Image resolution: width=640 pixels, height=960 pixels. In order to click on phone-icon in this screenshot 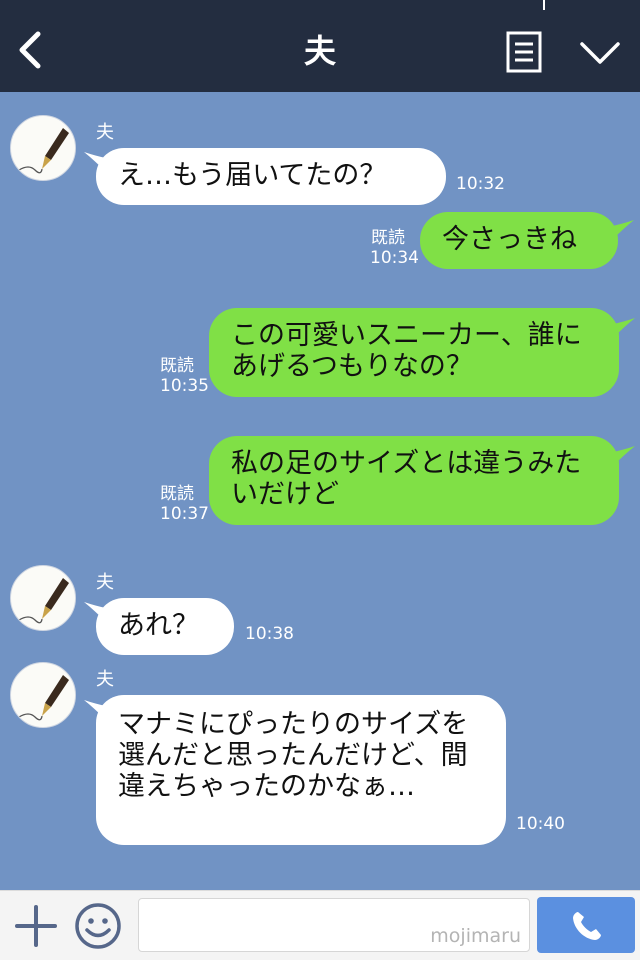, I will do `click(587, 926)`.